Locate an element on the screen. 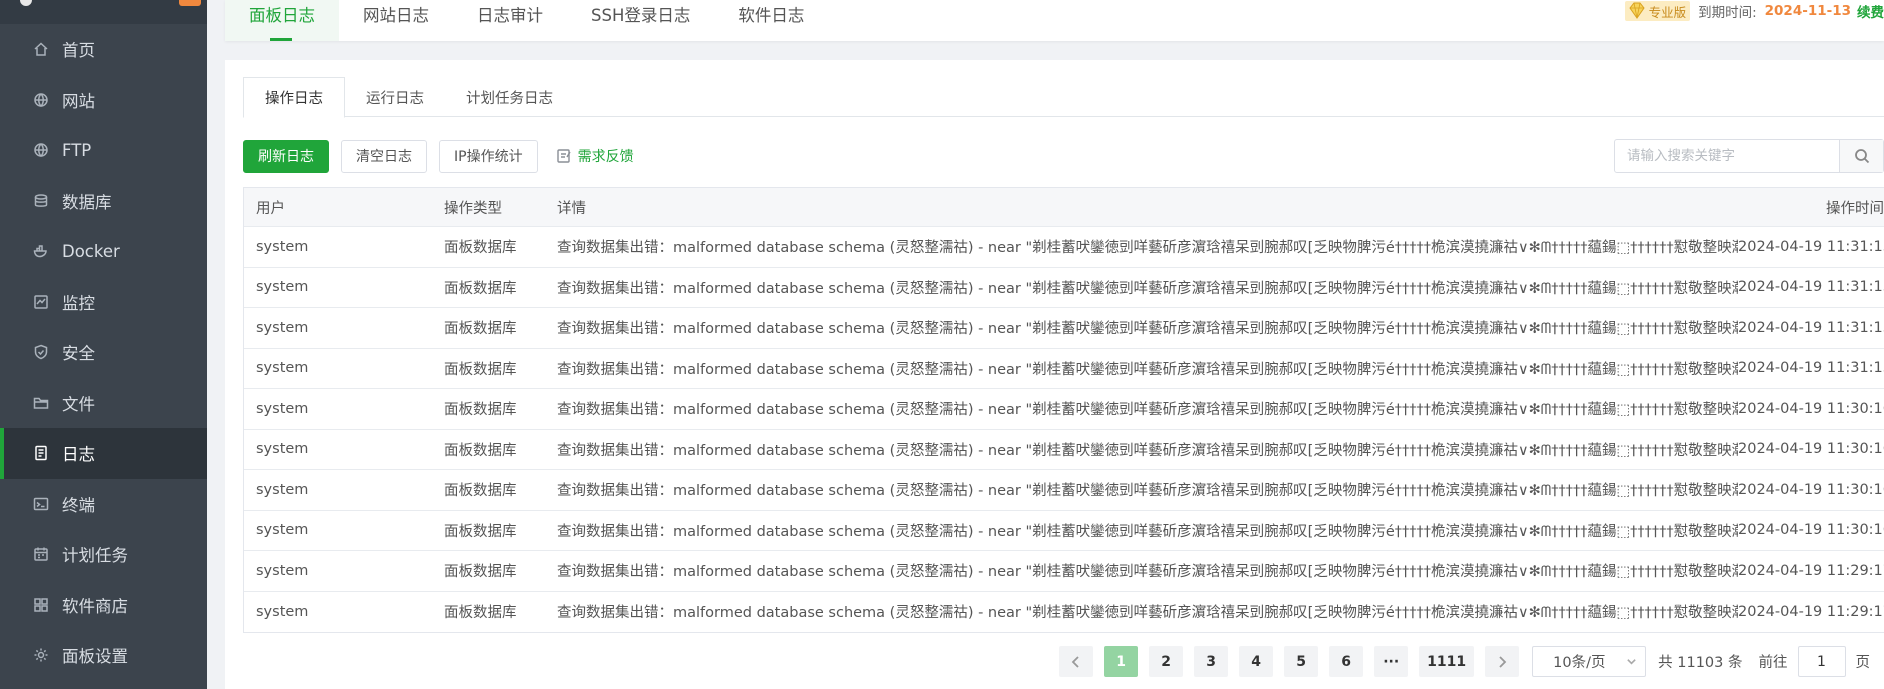 This screenshot has width=1884, height=689. page-ellipsis: ··· is located at coordinates (1391, 661).